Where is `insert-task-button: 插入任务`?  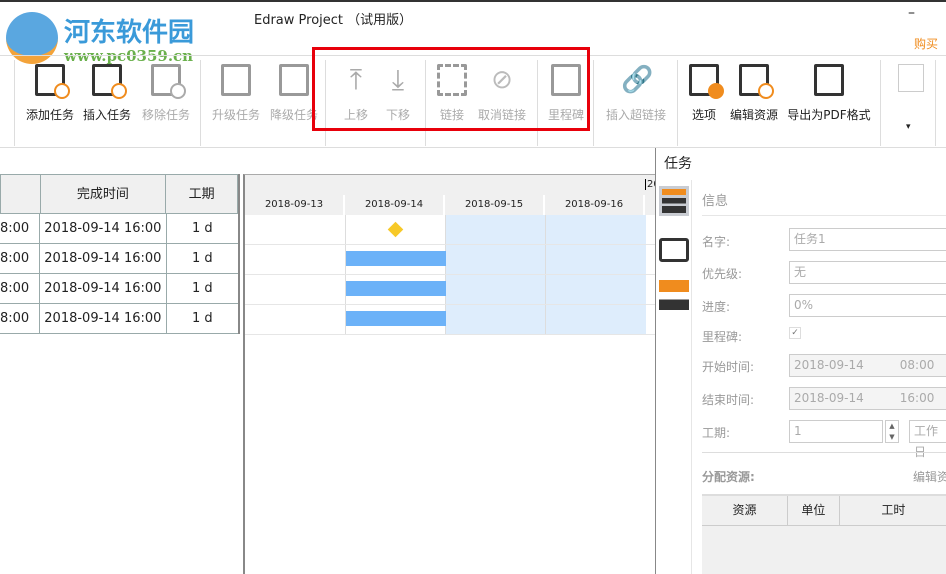 insert-task-button: 插入任务 is located at coordinates (107, 93).